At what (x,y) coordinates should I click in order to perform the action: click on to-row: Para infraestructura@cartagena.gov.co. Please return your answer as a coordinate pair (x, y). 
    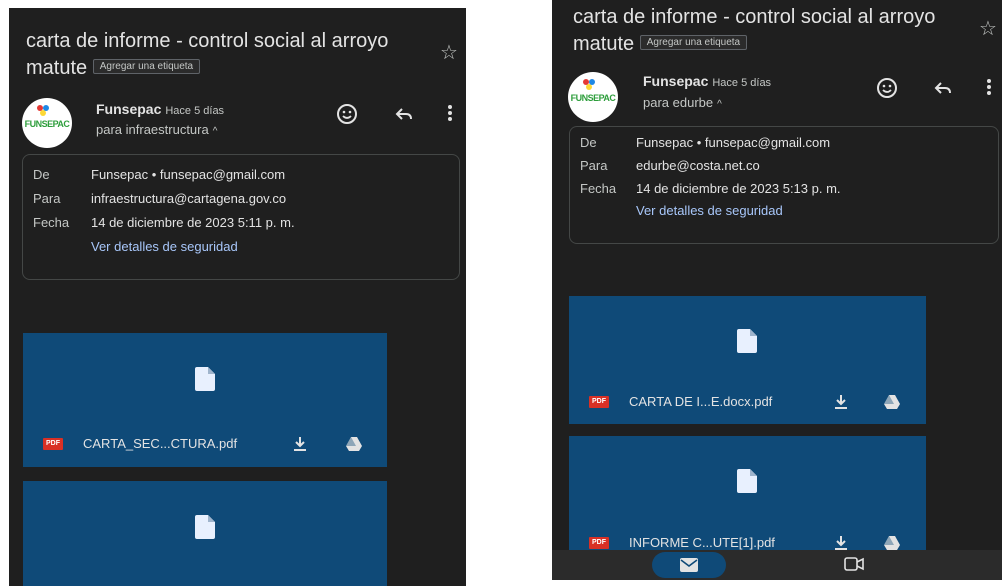
    Looking at the image, I should click on (159, 198).